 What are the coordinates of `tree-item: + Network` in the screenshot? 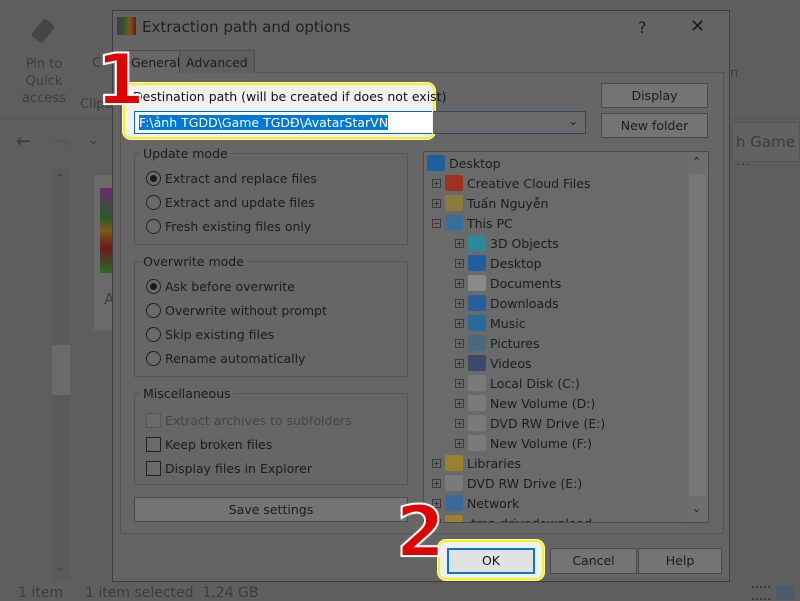 It's located at (475, 503).